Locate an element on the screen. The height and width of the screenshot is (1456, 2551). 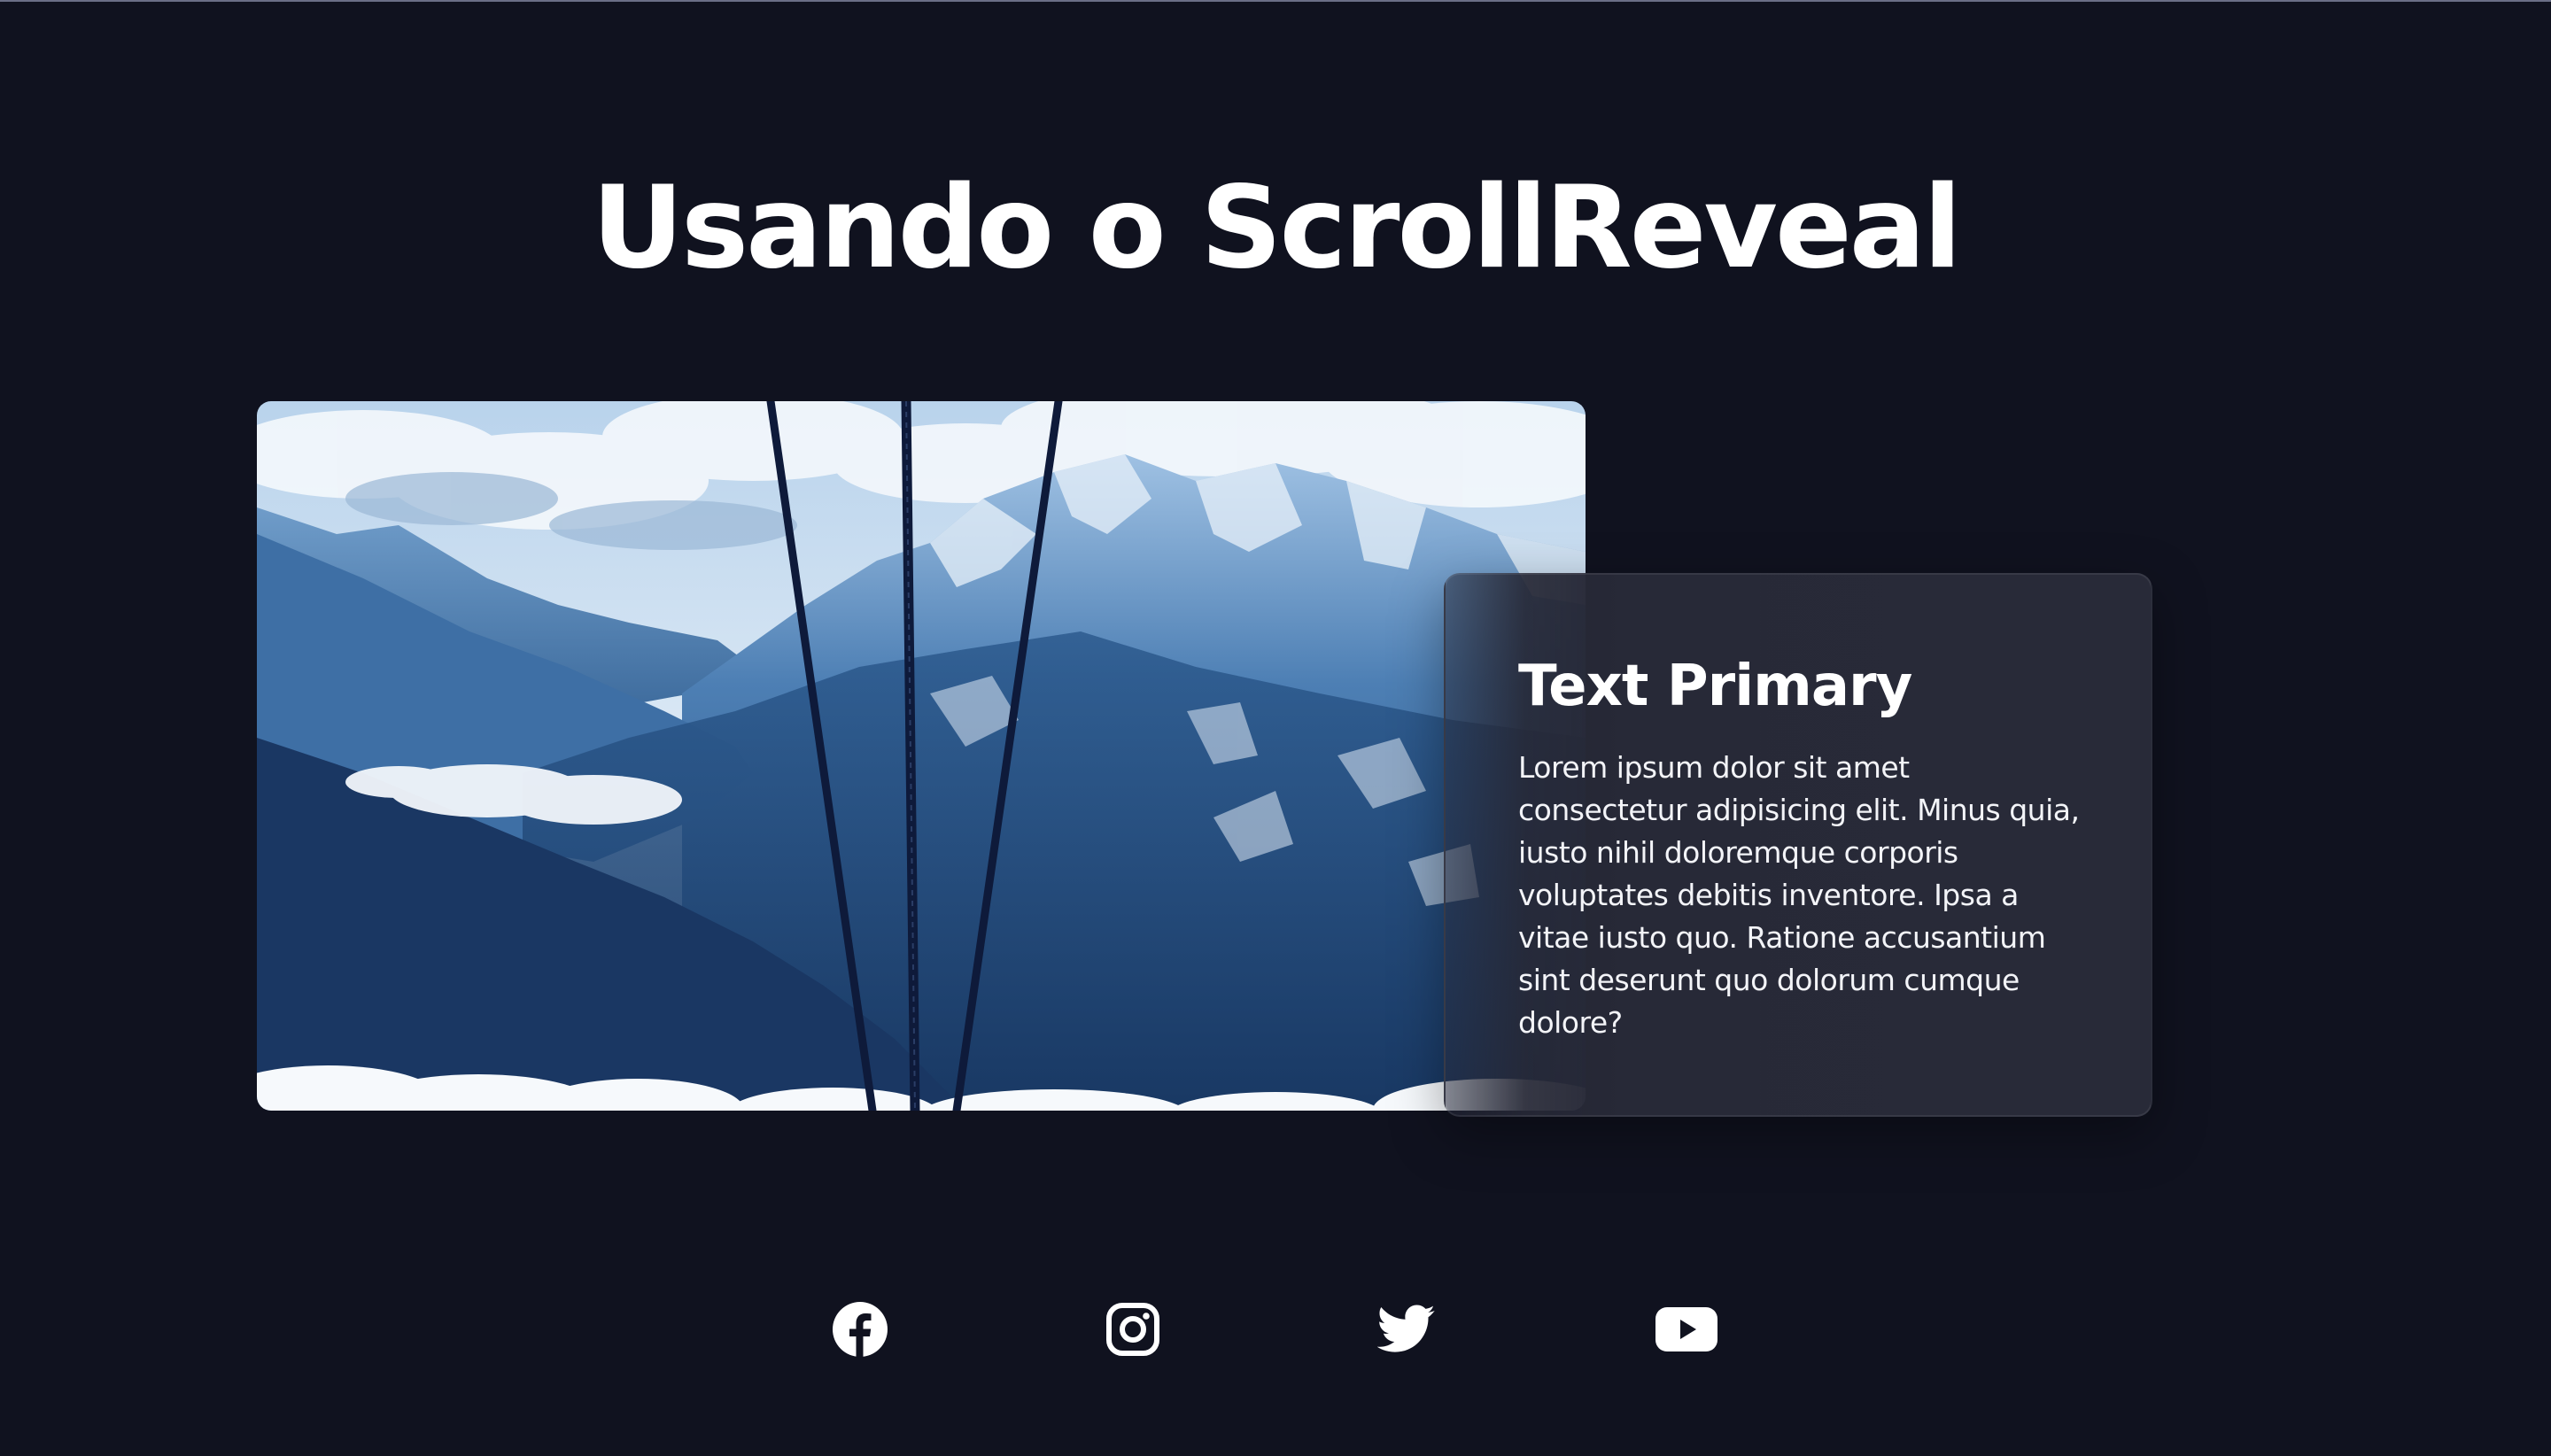
page-title: Usando o ScrollReveal is located at coordinates (1277, 228).